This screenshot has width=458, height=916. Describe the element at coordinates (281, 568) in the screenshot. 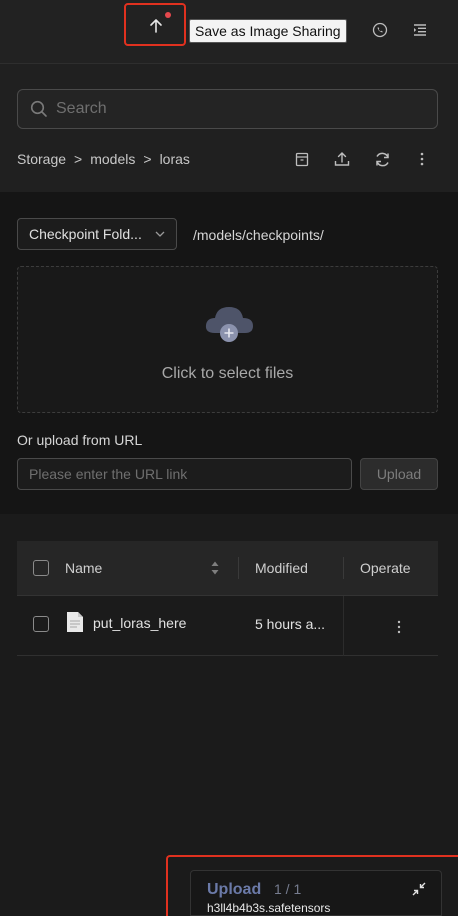

I see `column-modified: Modified` at that location.